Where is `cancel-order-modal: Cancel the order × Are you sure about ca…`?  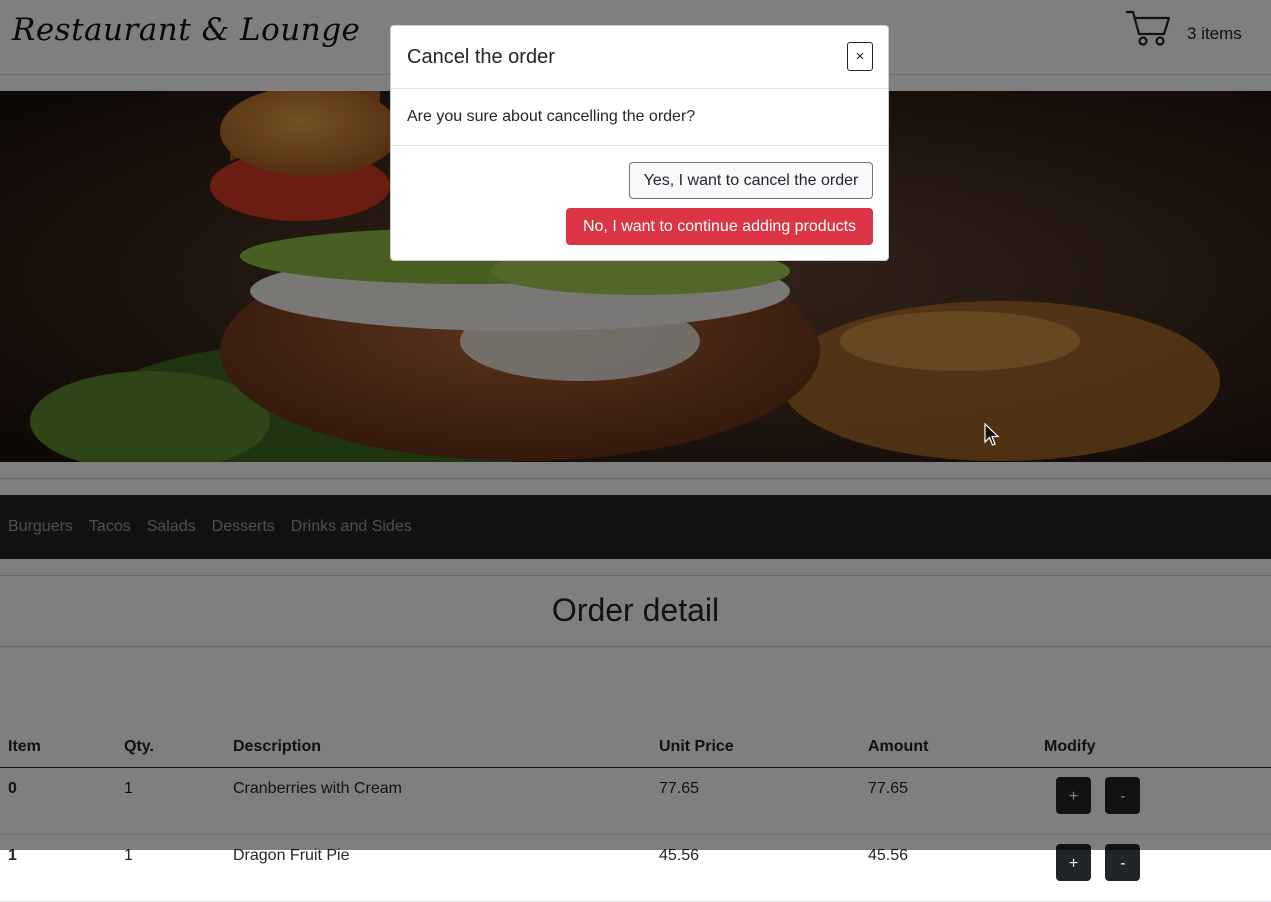
cancel-order-modal: Cancel the order × Are you sure about ca… is located at coordinates (639, 143).